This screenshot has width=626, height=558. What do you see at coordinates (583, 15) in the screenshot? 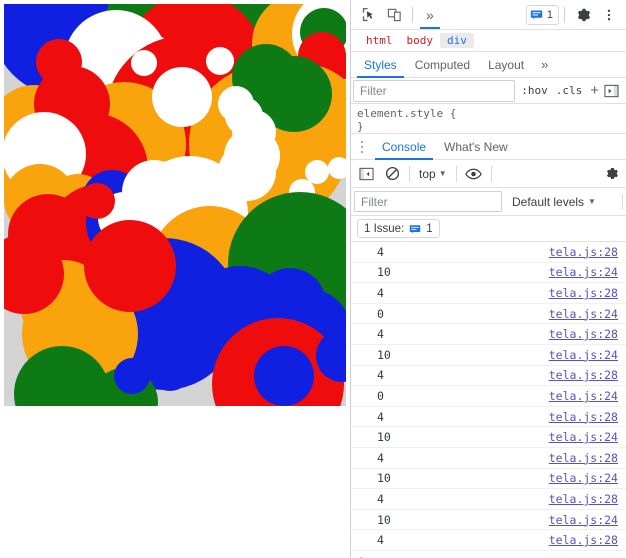
I see `gear-icon` at bounding box center [583, 15].